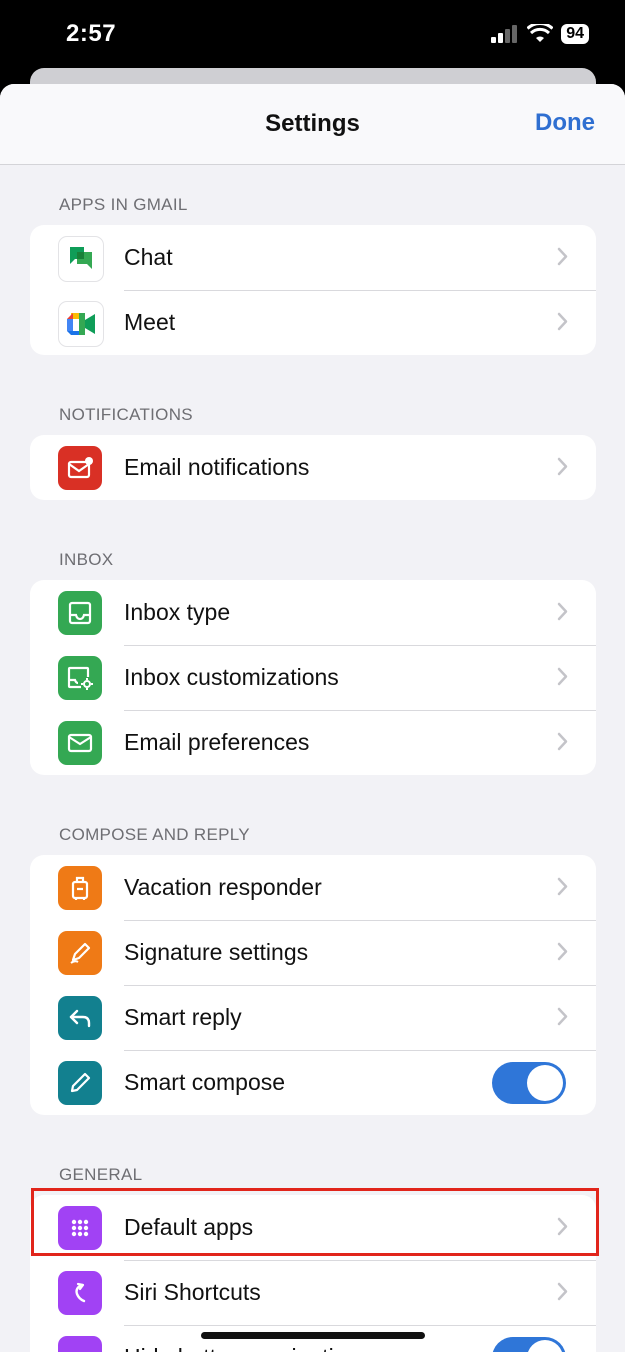 This screenshot has height=1352, width=625. I want to click on meet-icon, so click(81, 324).